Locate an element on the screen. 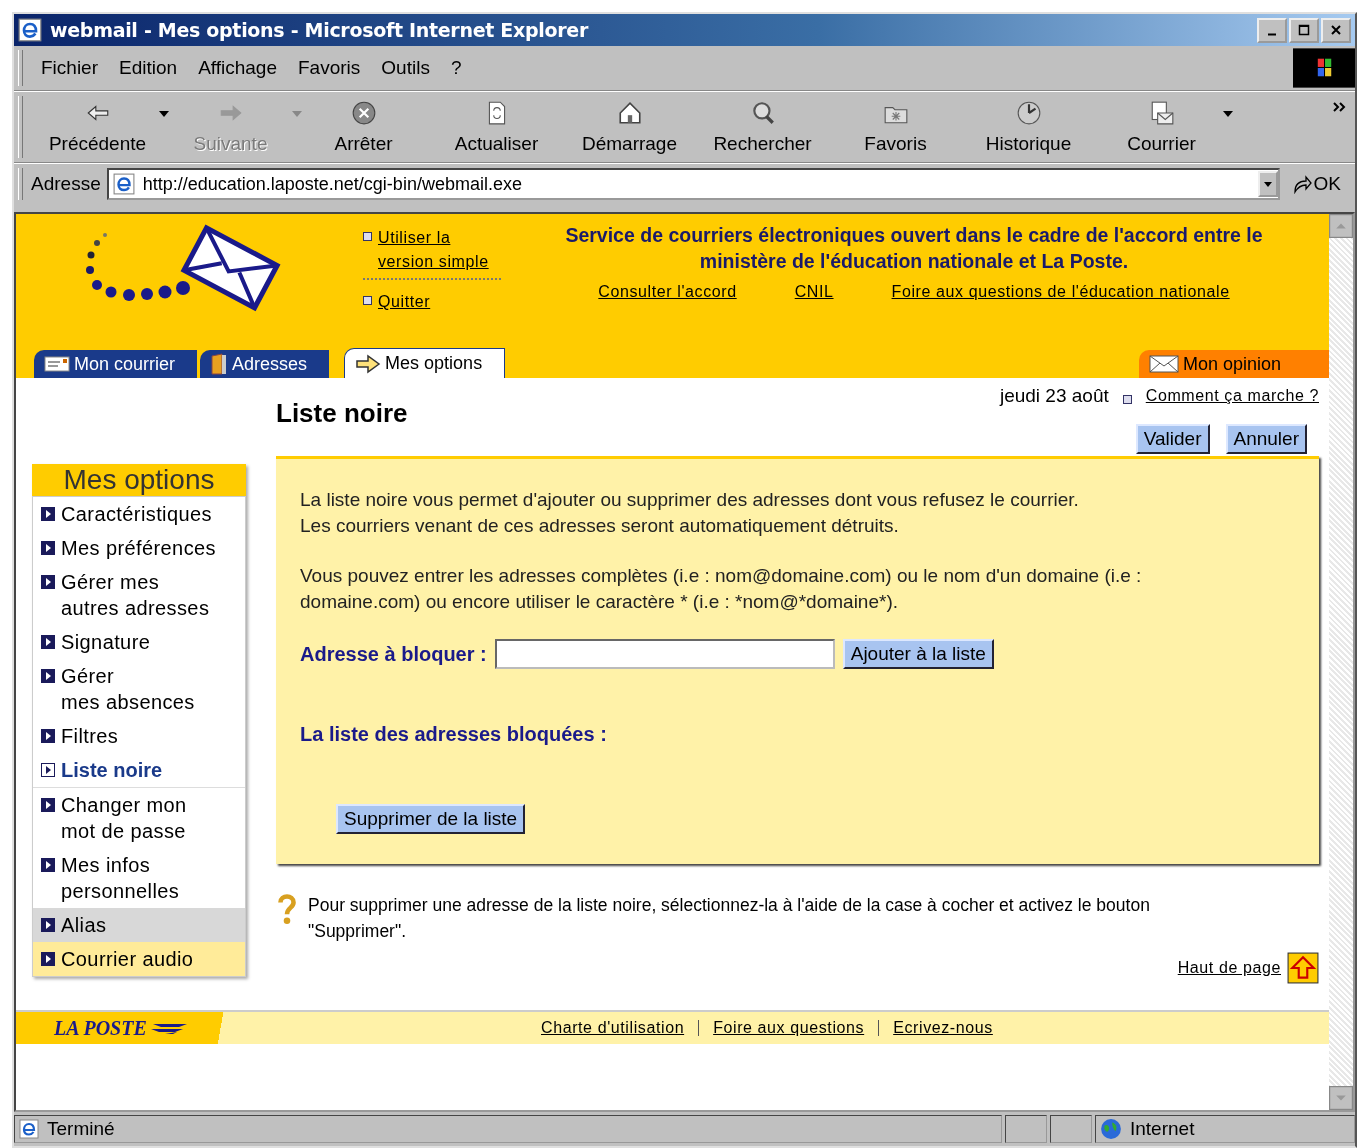  description-text: Vous pouvez entrer les adresses complètes (i.e : nom@domaine.com) ou le nom d'un domaine (i.e : domaine.com) ou encore utiliser le caractère * (i.e : *nom@*domaine*). is located at coordinates (721, 589).